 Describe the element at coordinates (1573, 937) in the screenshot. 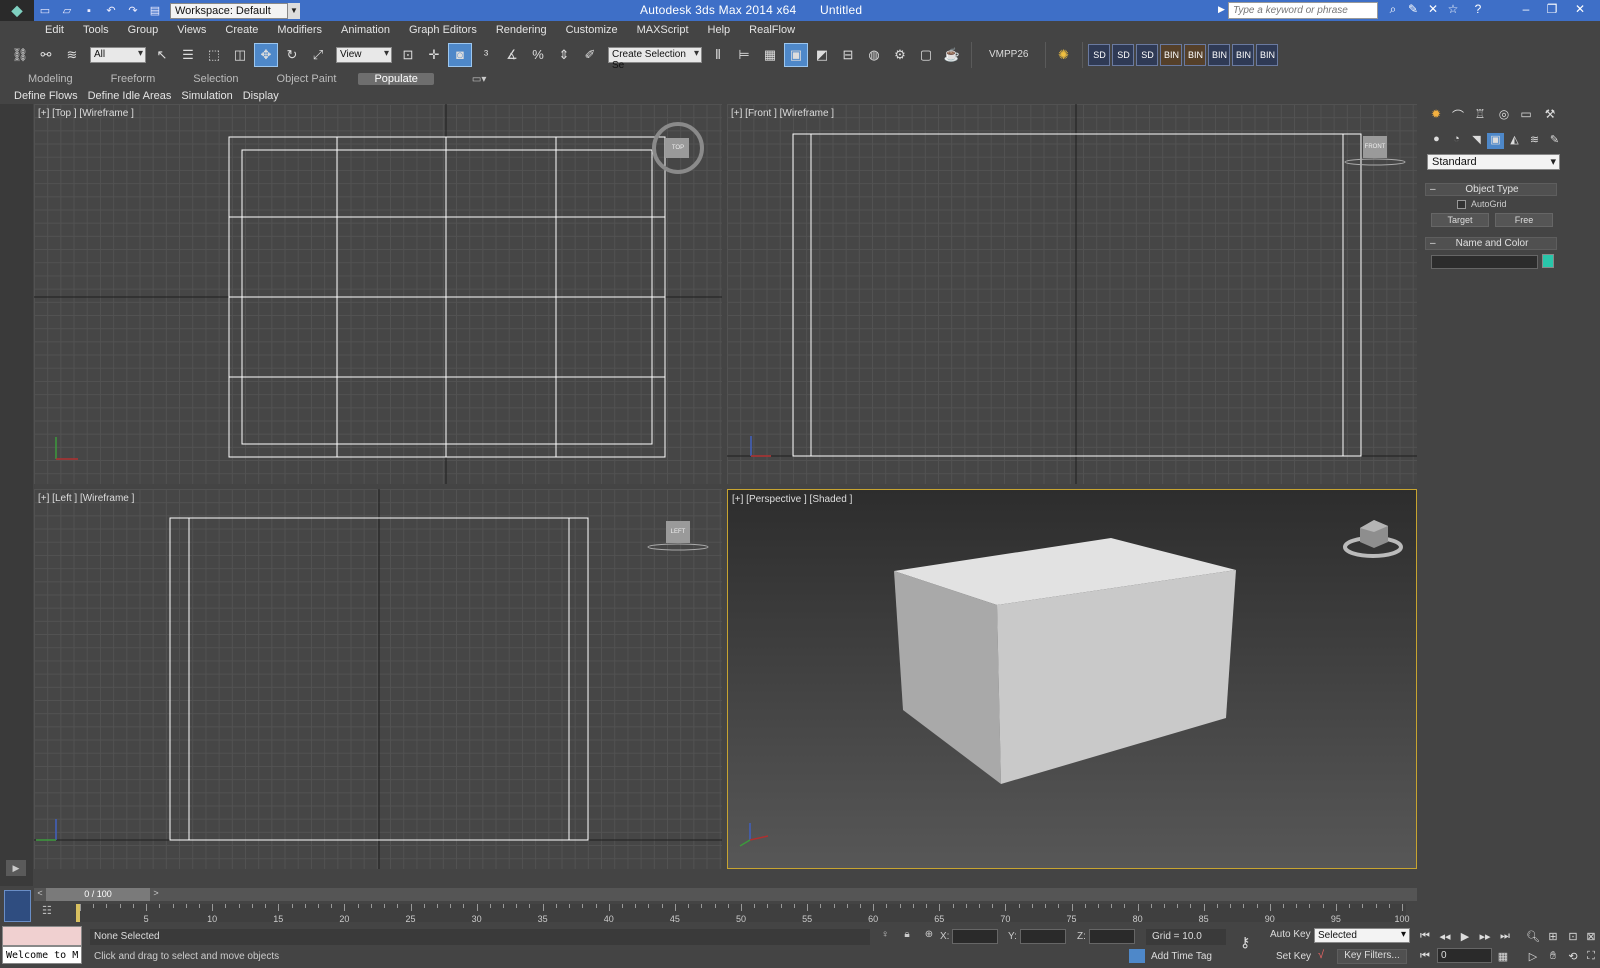

I see `zoom-extents-icon: ⊡` at that location.